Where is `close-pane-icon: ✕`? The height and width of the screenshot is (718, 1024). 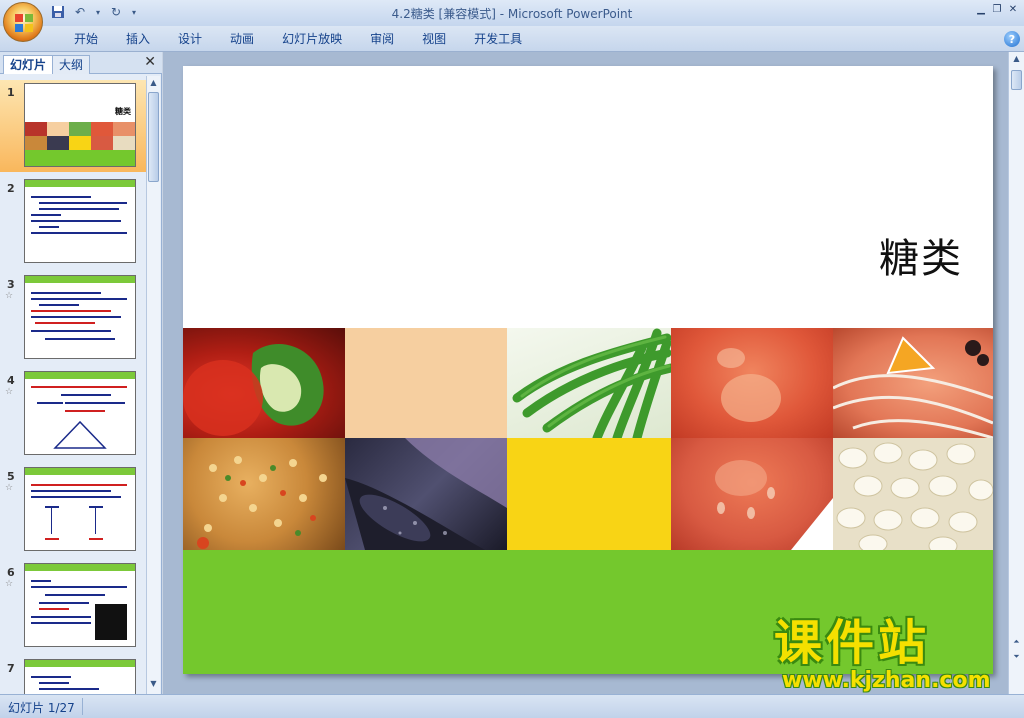
close-pane-icon: ✕ is located at coordinates (150, 62).